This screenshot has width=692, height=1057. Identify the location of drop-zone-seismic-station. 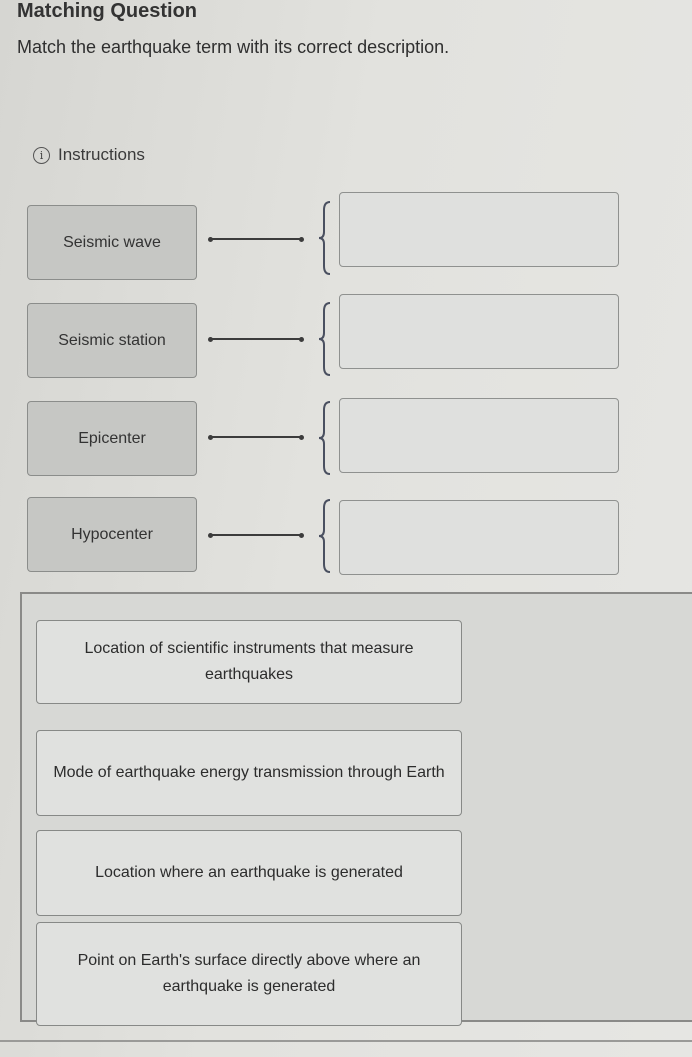
(479, 331).